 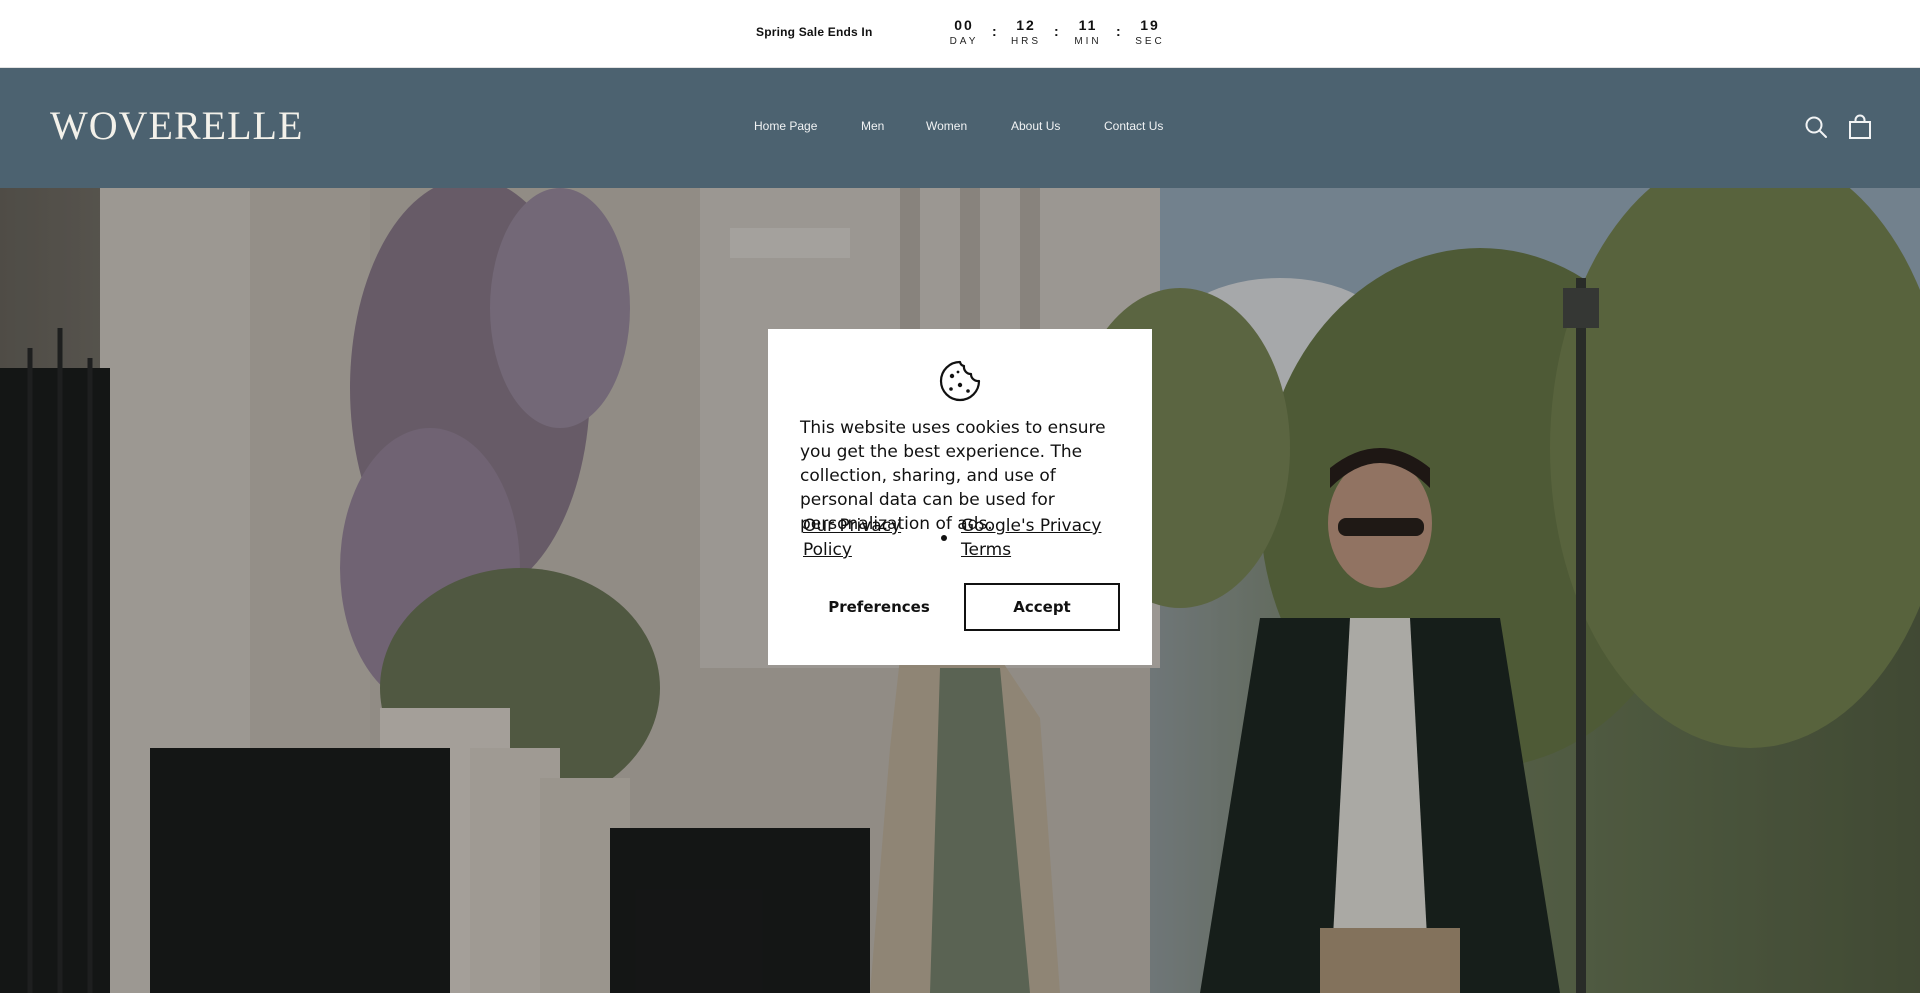 I want to click on countdown-seconds: 19 SEC, so click(x=1150, y=33).